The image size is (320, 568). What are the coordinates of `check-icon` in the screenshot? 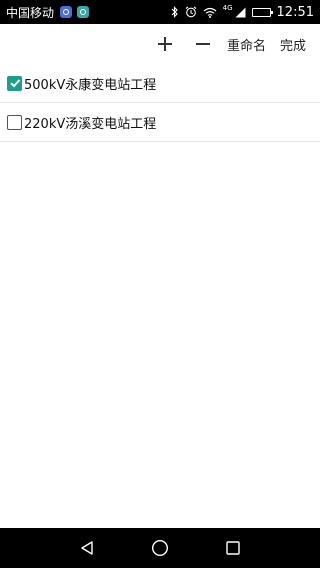 It's located at (14, 83).